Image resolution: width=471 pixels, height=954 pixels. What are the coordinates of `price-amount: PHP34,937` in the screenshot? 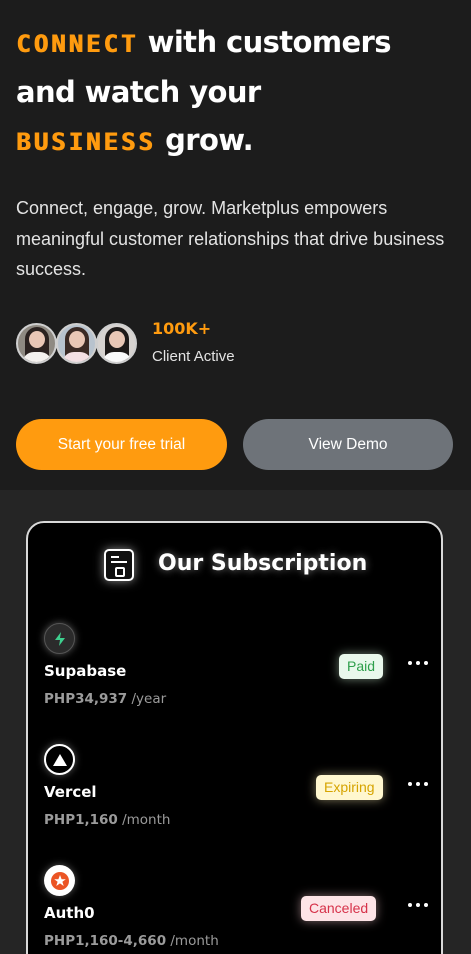 It's located at (86, 699).